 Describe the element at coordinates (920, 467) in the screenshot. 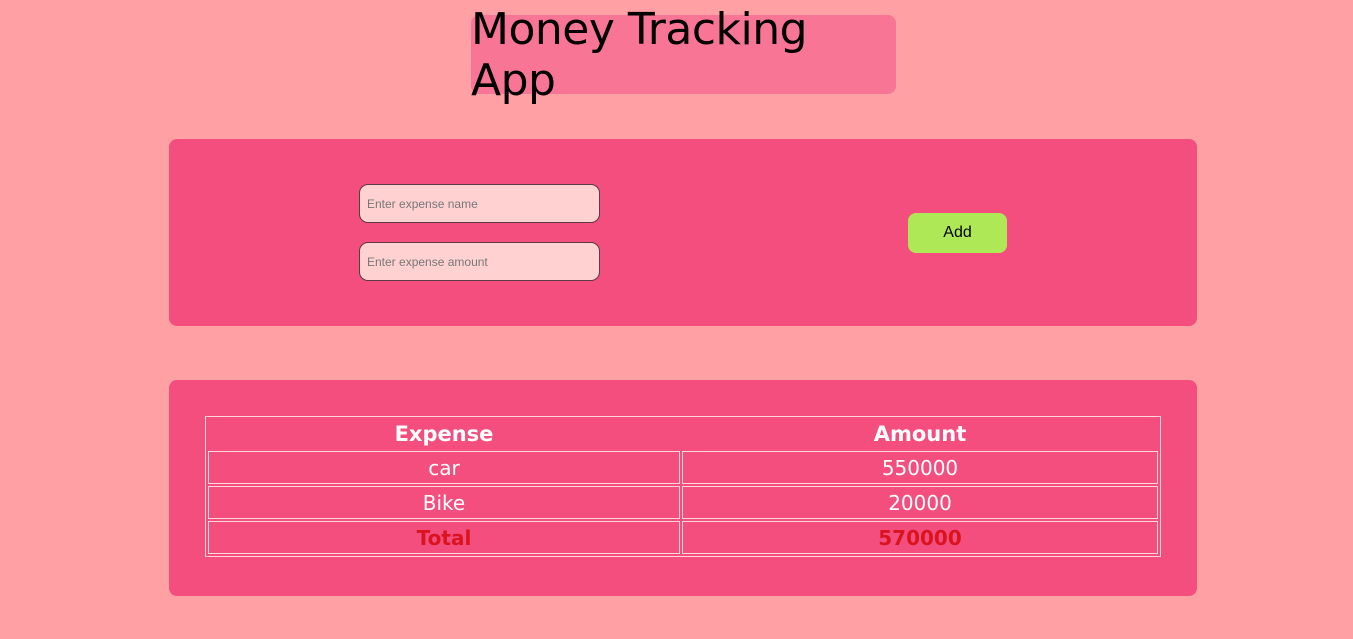

I see `amount-cell: 550000` at that location.